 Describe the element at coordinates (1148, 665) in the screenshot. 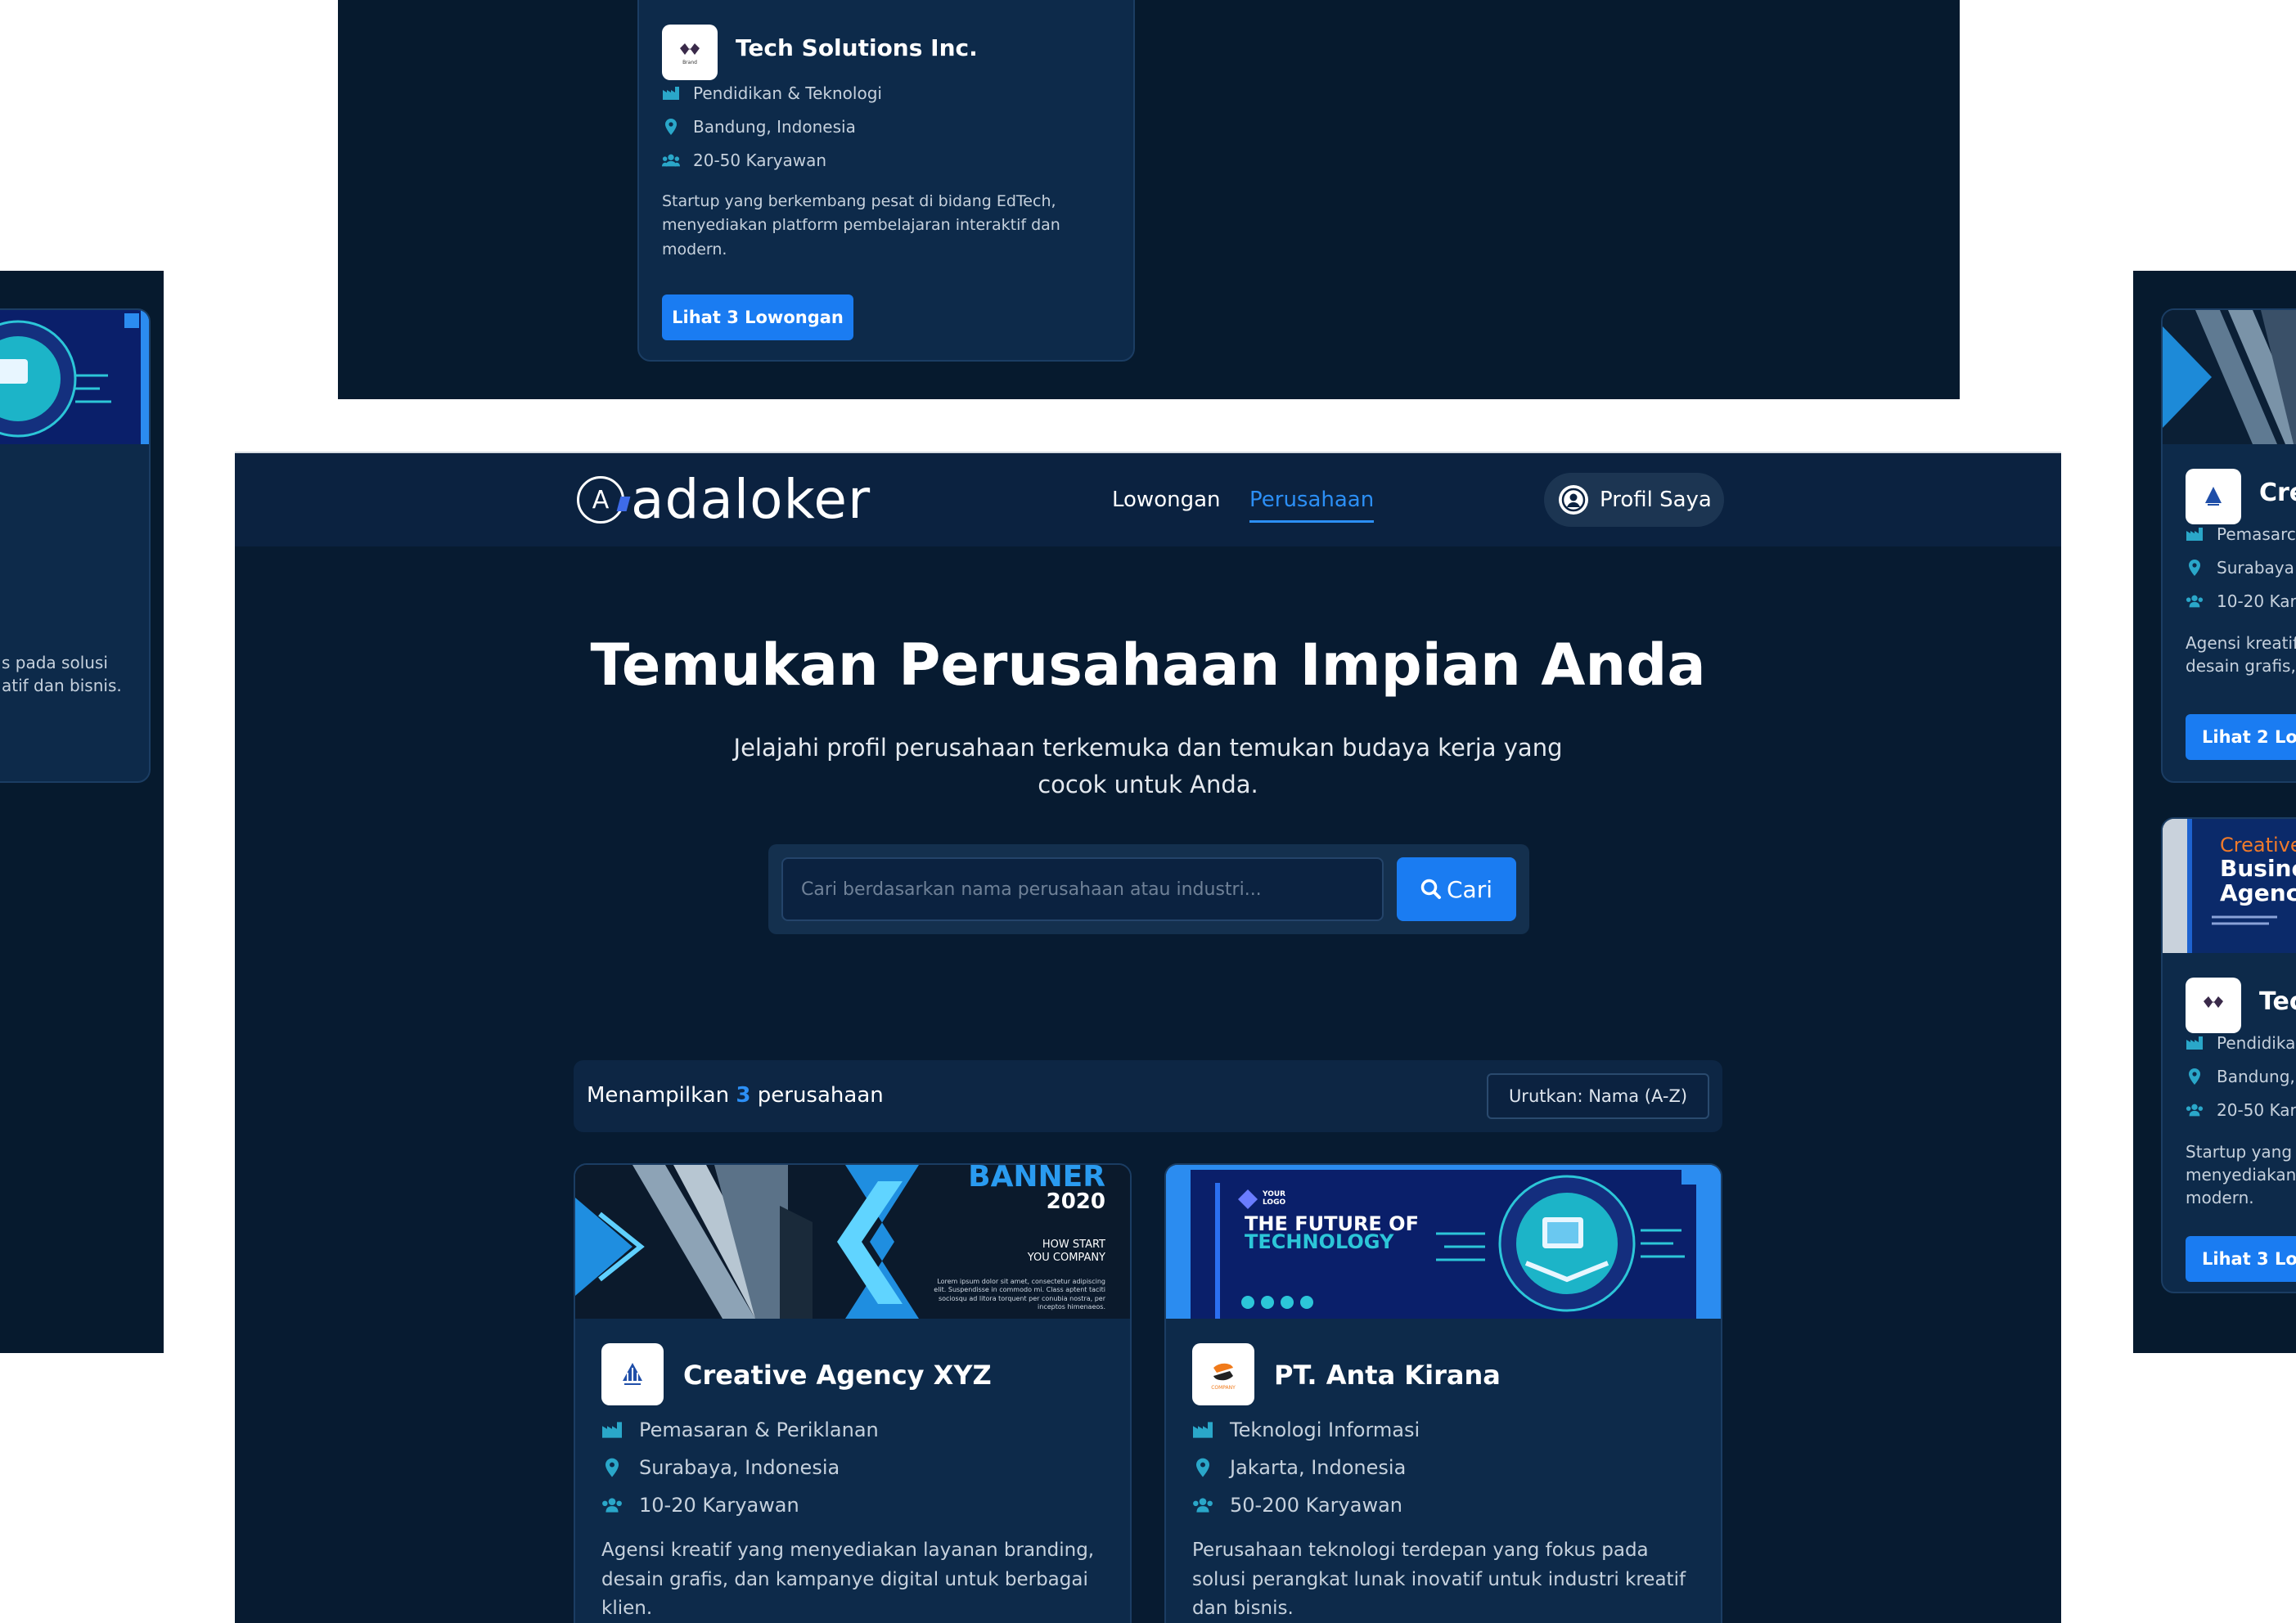

I see `hero-title: Temukan Perusahaan Impian Anda` at that location.